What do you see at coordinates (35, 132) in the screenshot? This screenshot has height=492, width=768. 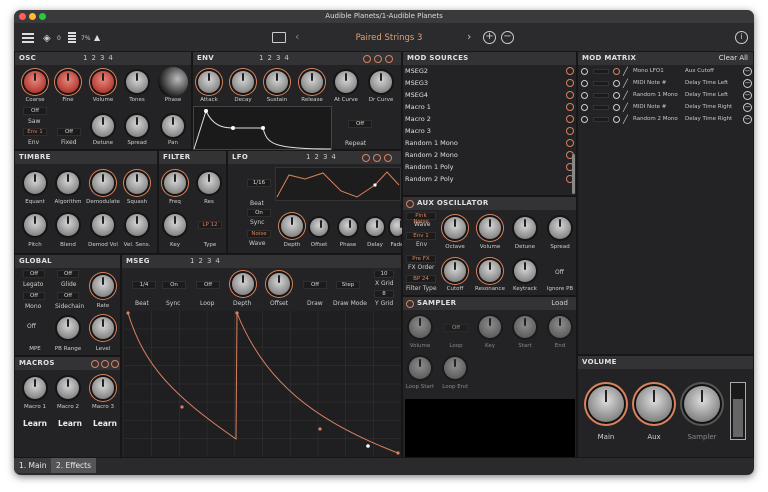 I see `env-select: Env 1` at bounding box center [35, 132].